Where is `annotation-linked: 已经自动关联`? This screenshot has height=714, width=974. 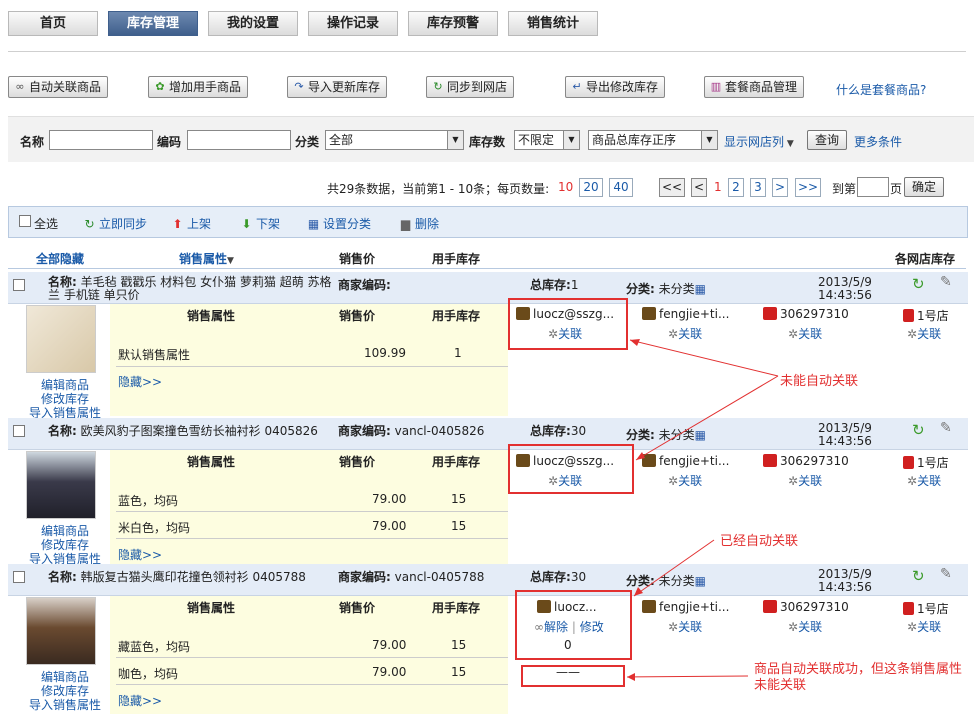 annotation-linked: 已经自动关联 is located at coordinates (759, 541).